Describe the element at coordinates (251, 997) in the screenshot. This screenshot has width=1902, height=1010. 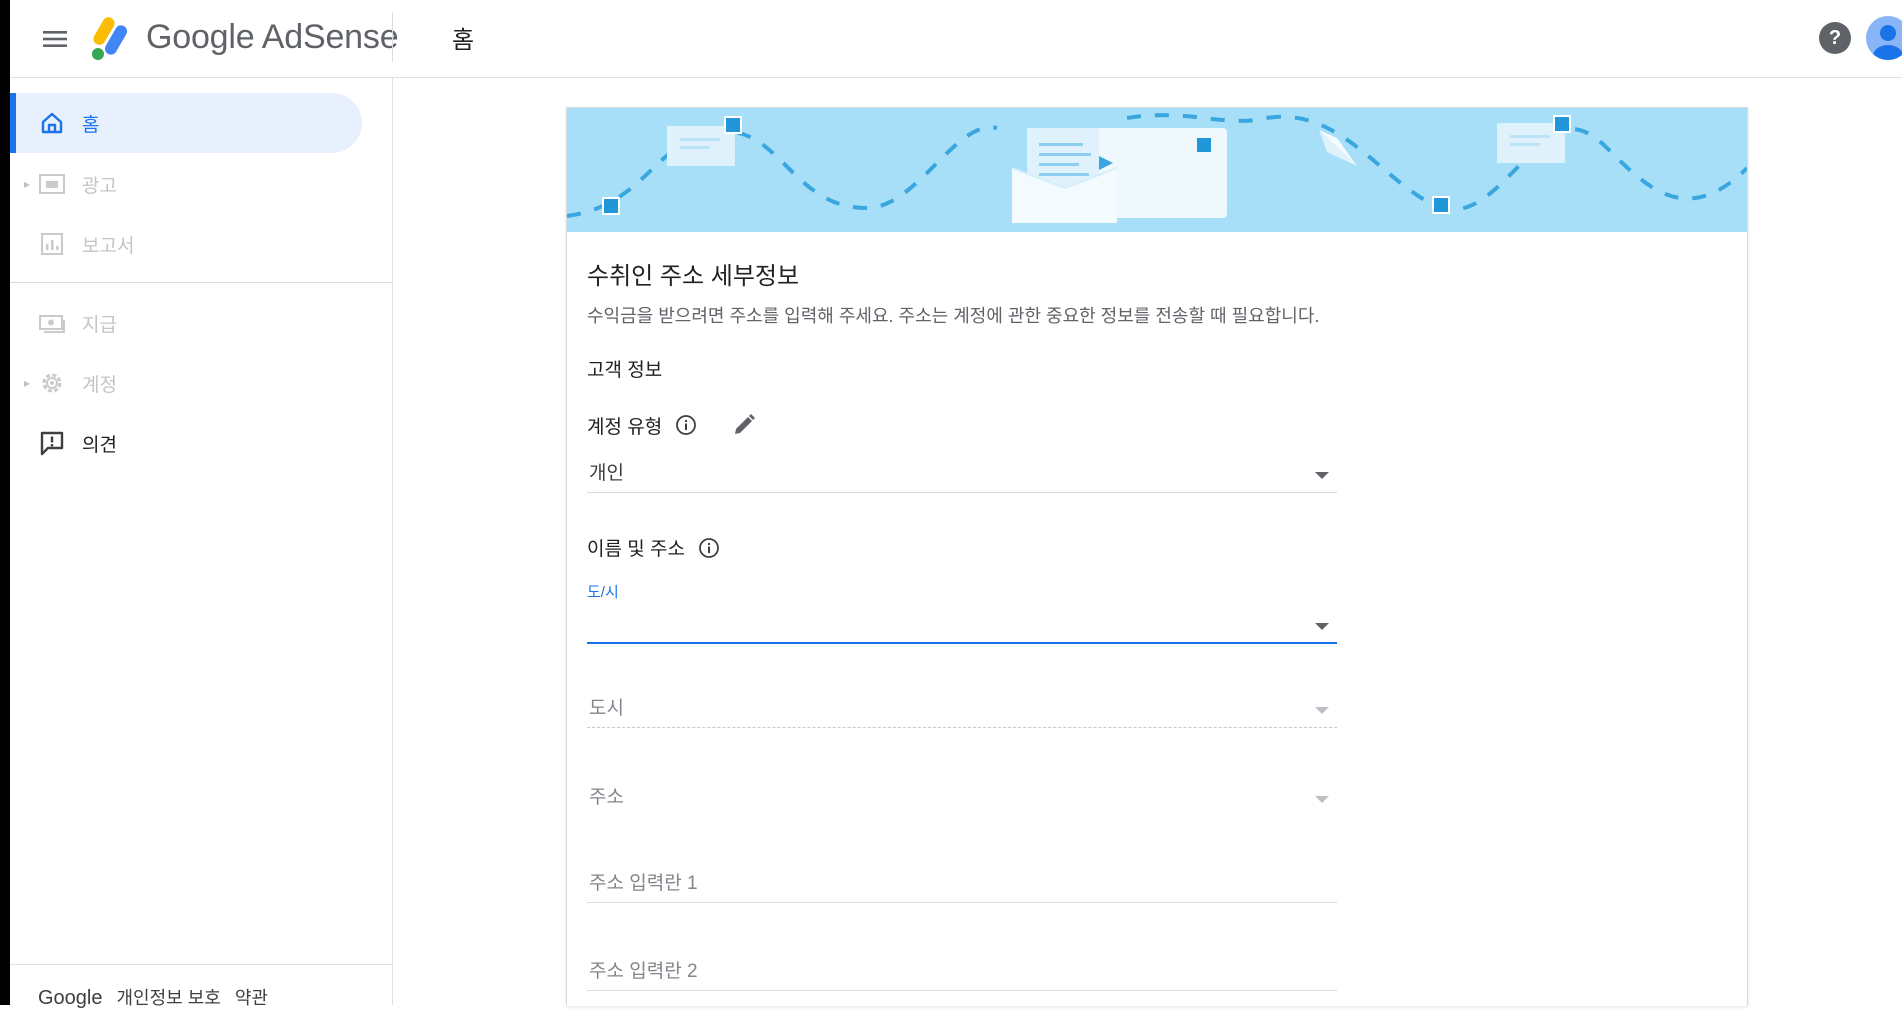
I see `terms-link: 약관` at that location.